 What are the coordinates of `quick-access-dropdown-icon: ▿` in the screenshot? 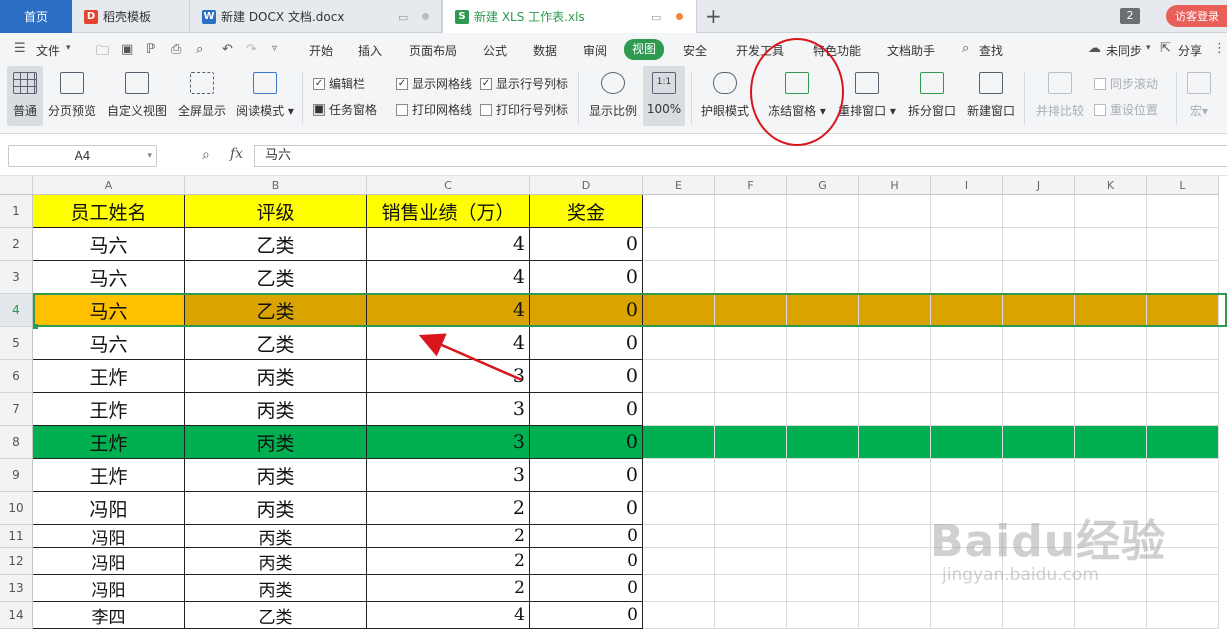 It's located at (274, 48).